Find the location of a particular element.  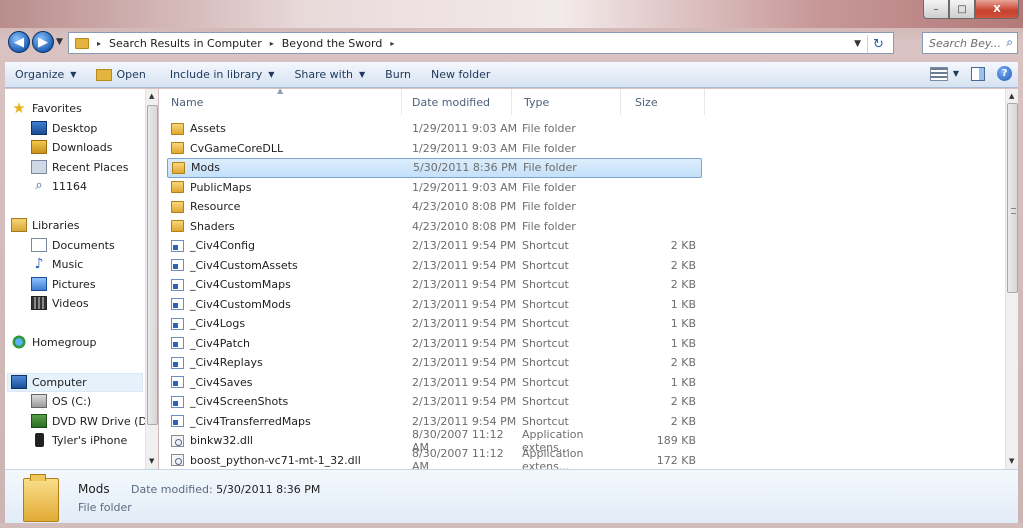

file-size: 189 KB is located at coordinates (676, 441).